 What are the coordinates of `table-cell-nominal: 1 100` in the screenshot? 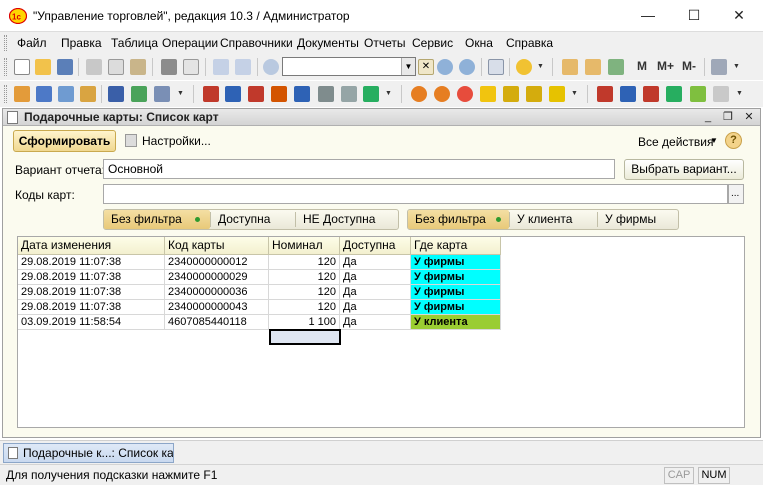 It's located at (304, 322).